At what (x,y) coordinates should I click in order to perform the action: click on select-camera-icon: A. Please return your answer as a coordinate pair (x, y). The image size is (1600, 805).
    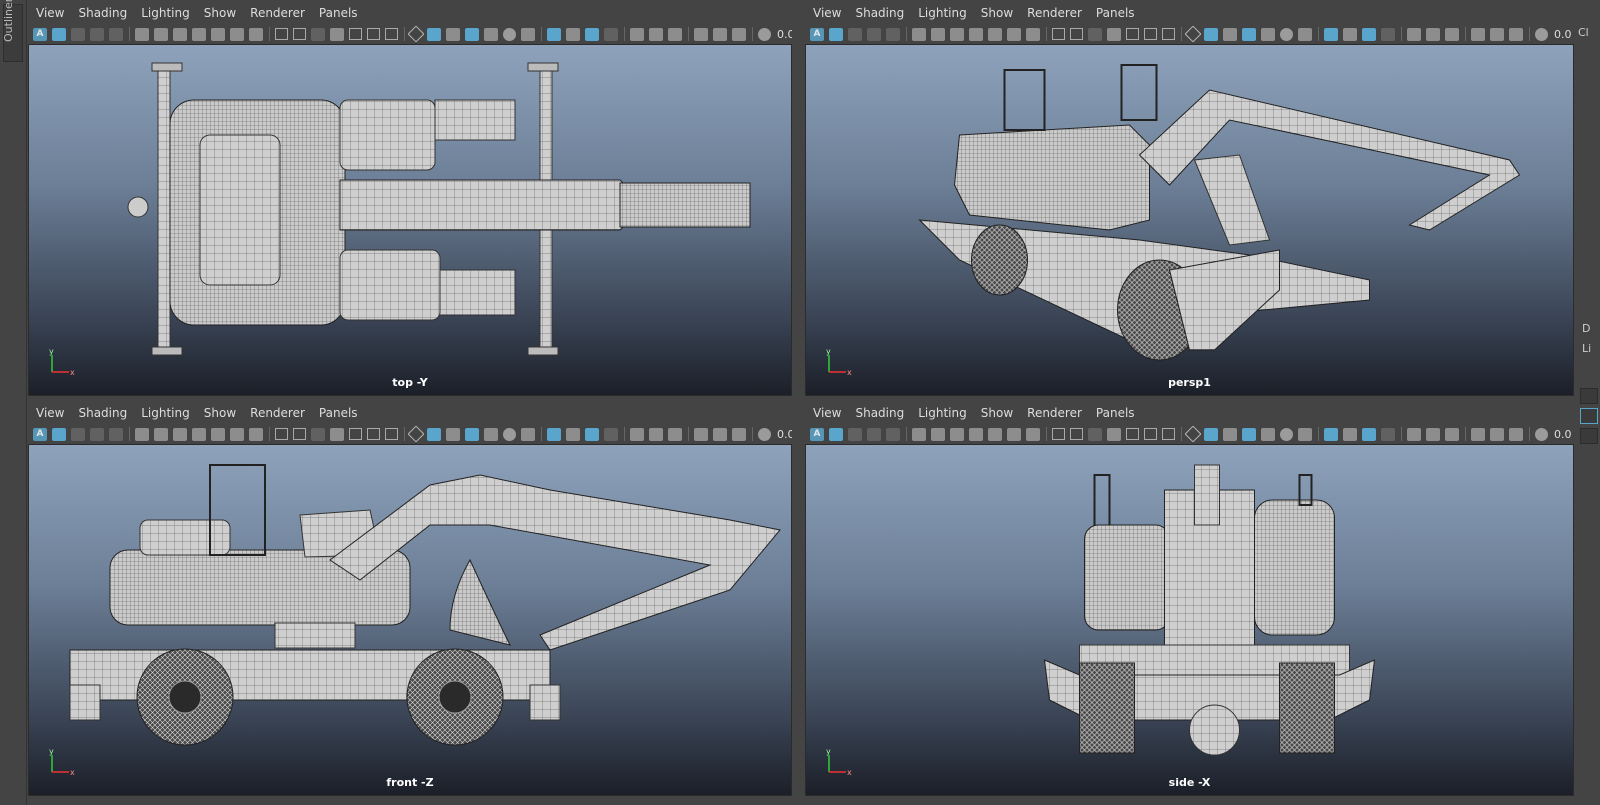
    Looking at the image, I should click on (817, 34).